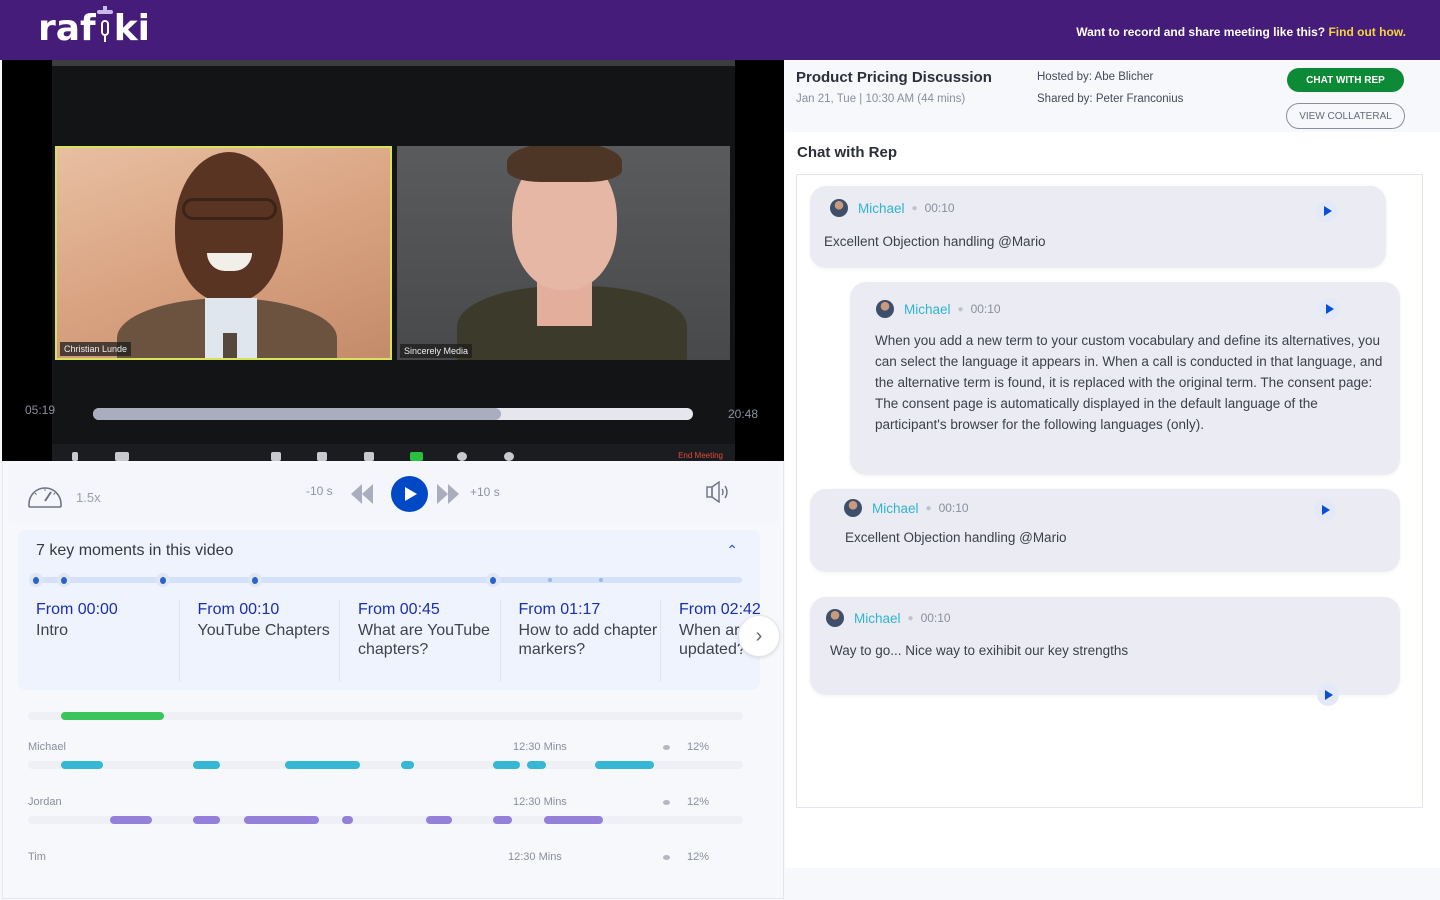  I want to click on chat-heading: Chat with Rep, so click(847, 152).